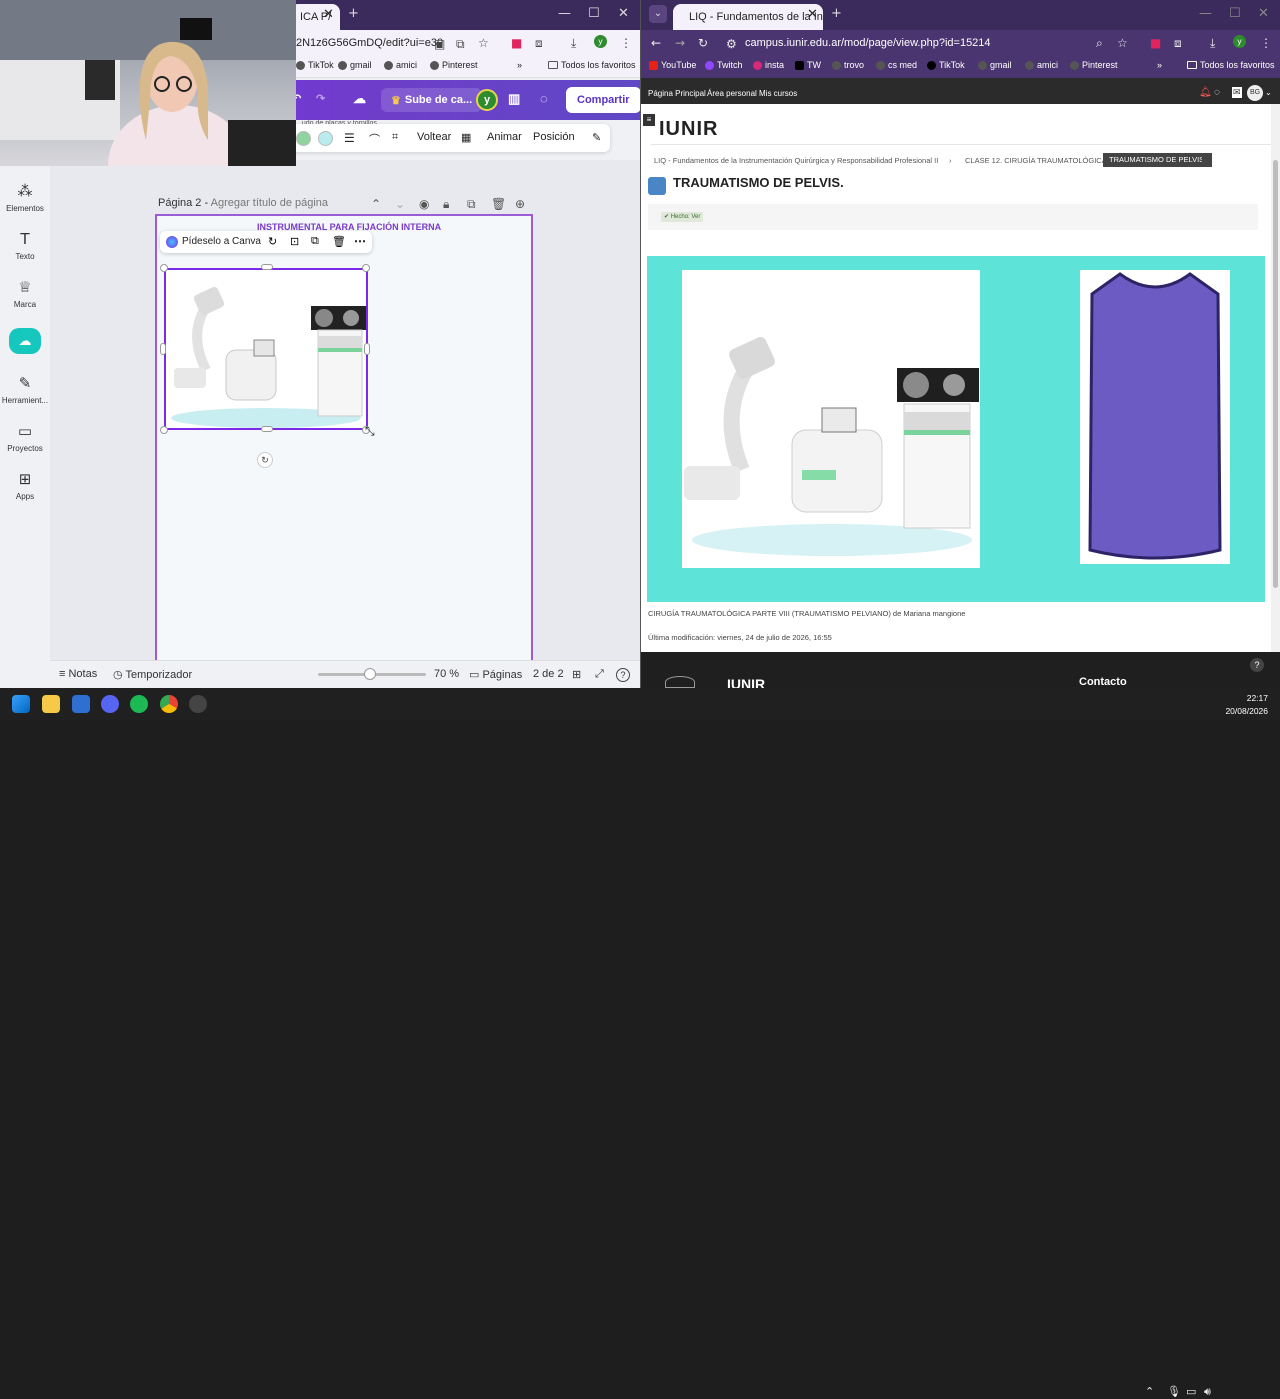 The width and height of the screenshot is (1280, 1399). I want to click on trash-icon: 🗑︎, so click(339, 241).